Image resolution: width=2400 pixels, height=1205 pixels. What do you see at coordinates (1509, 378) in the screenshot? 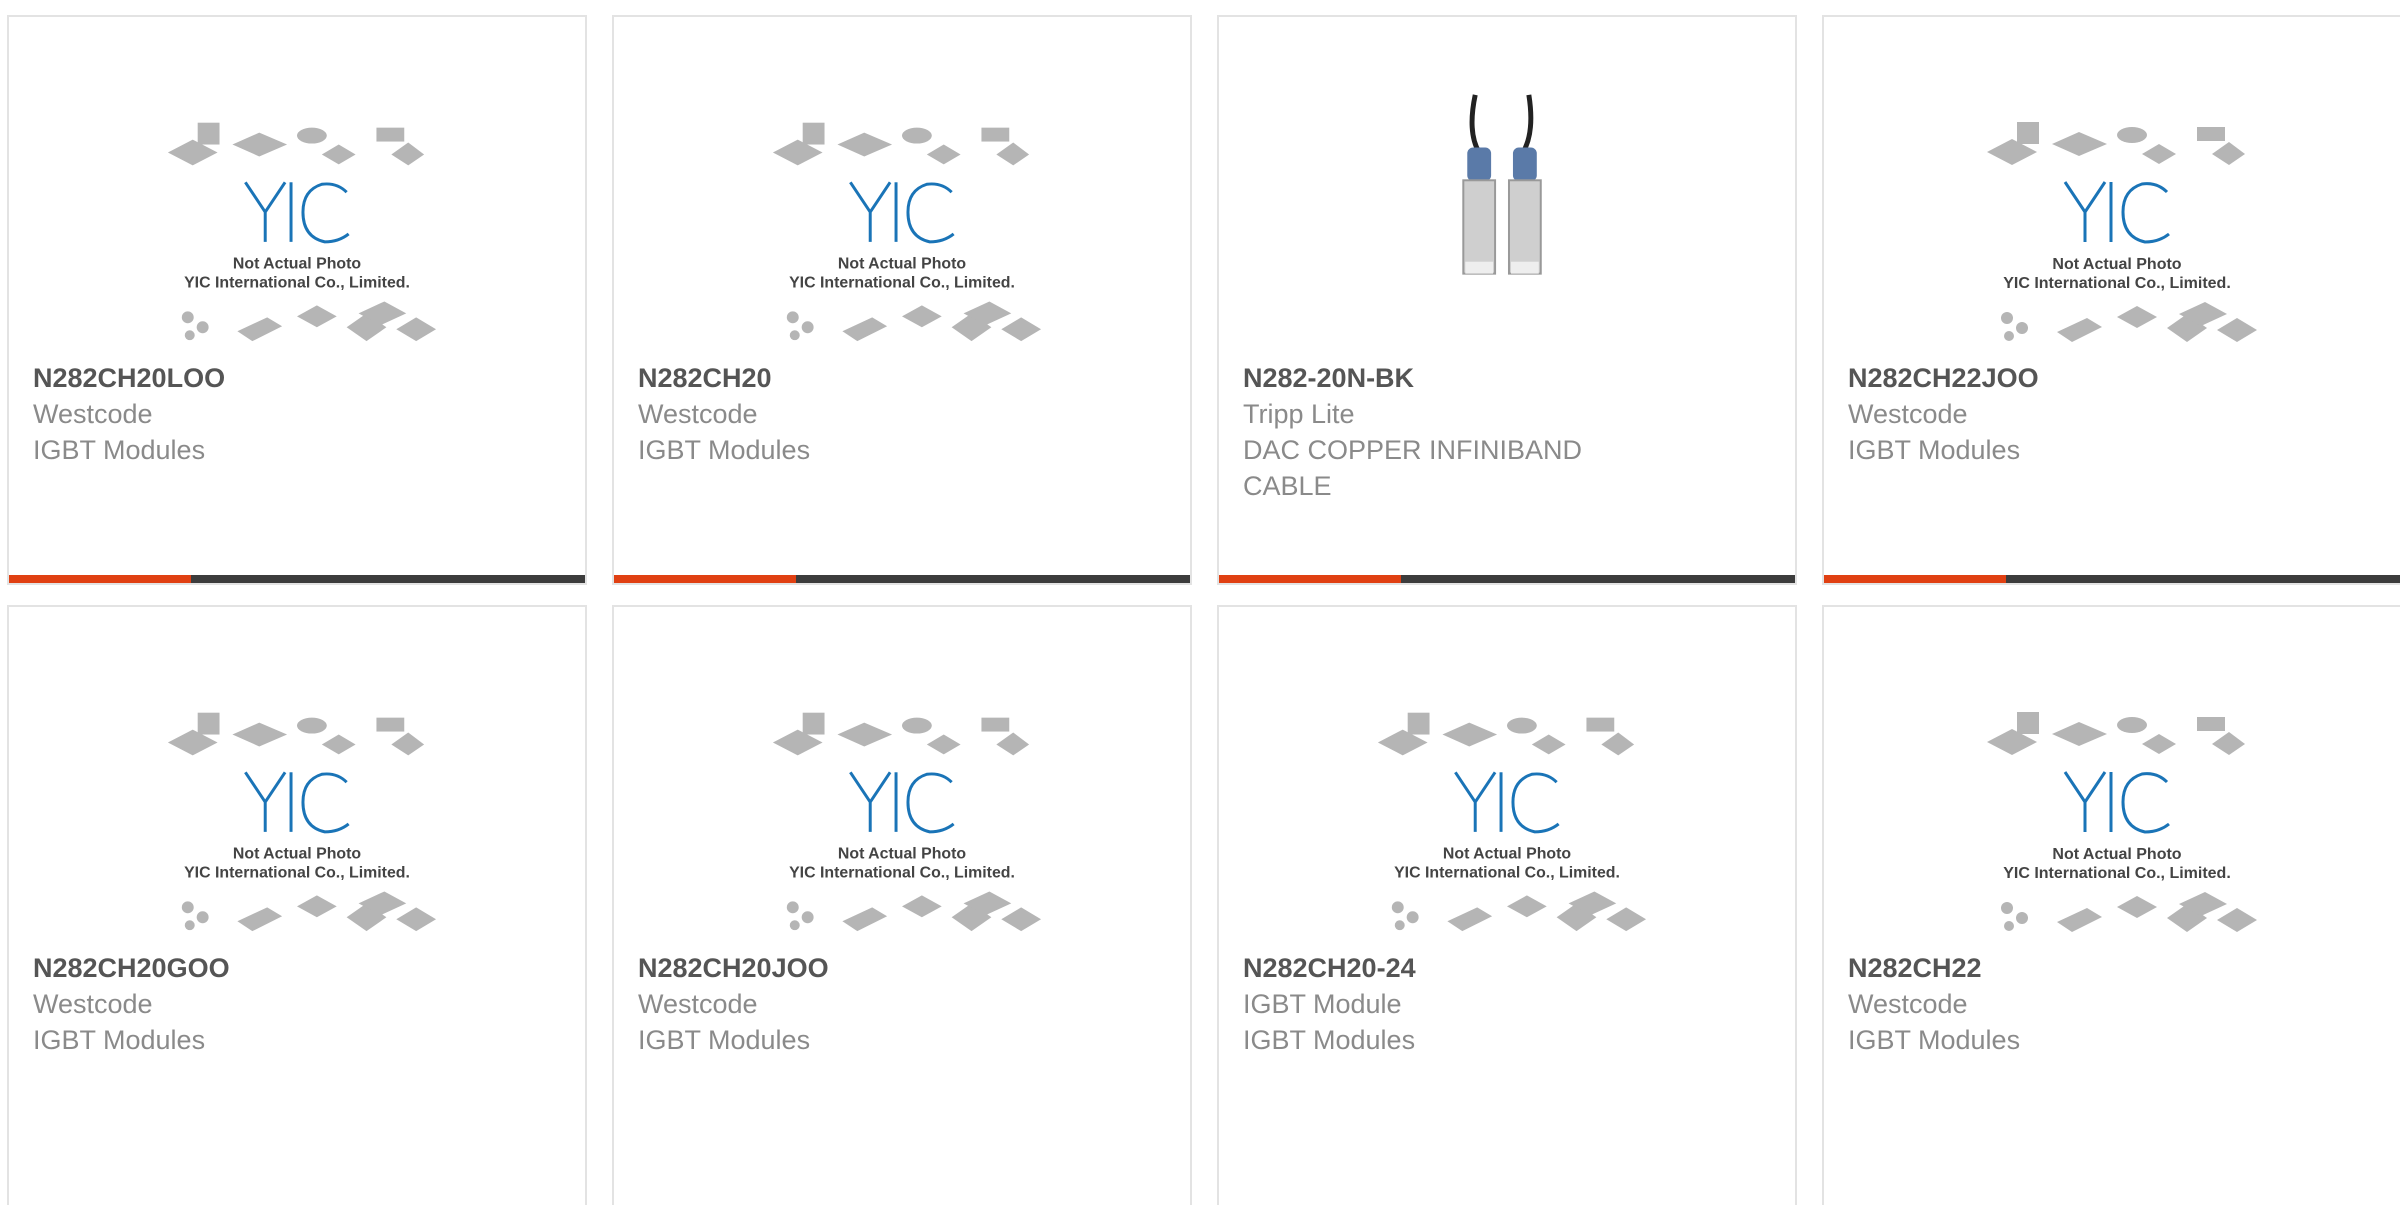
I see `part-number: N282-20N-BK` at bounding box center [1509, 378].